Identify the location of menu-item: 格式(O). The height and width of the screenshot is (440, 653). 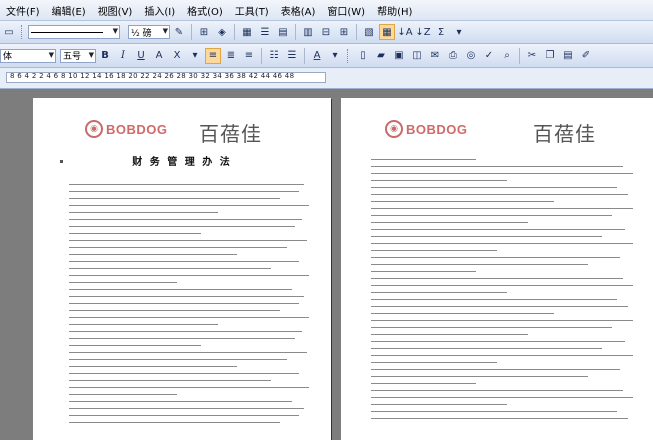
(205, 10).